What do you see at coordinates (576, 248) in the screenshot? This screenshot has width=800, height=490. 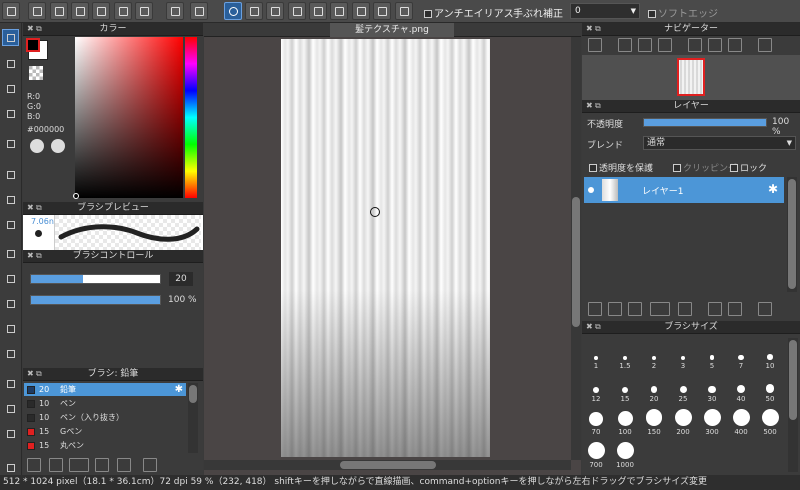 I see `canvas-vertical-scrollbar` at bounding box center [576, 248].